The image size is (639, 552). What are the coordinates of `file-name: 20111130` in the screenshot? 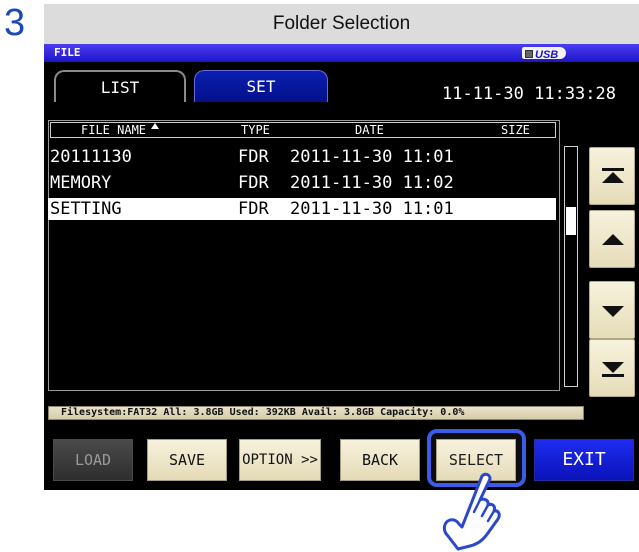 It's located at (91, 157).